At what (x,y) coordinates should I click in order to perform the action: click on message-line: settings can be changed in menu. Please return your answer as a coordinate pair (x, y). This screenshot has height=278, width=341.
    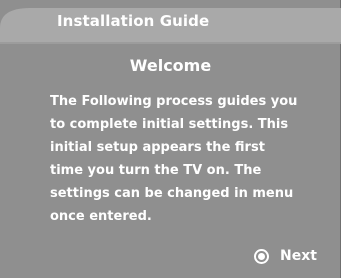
    Looking at the image, I should click on (172, 193).